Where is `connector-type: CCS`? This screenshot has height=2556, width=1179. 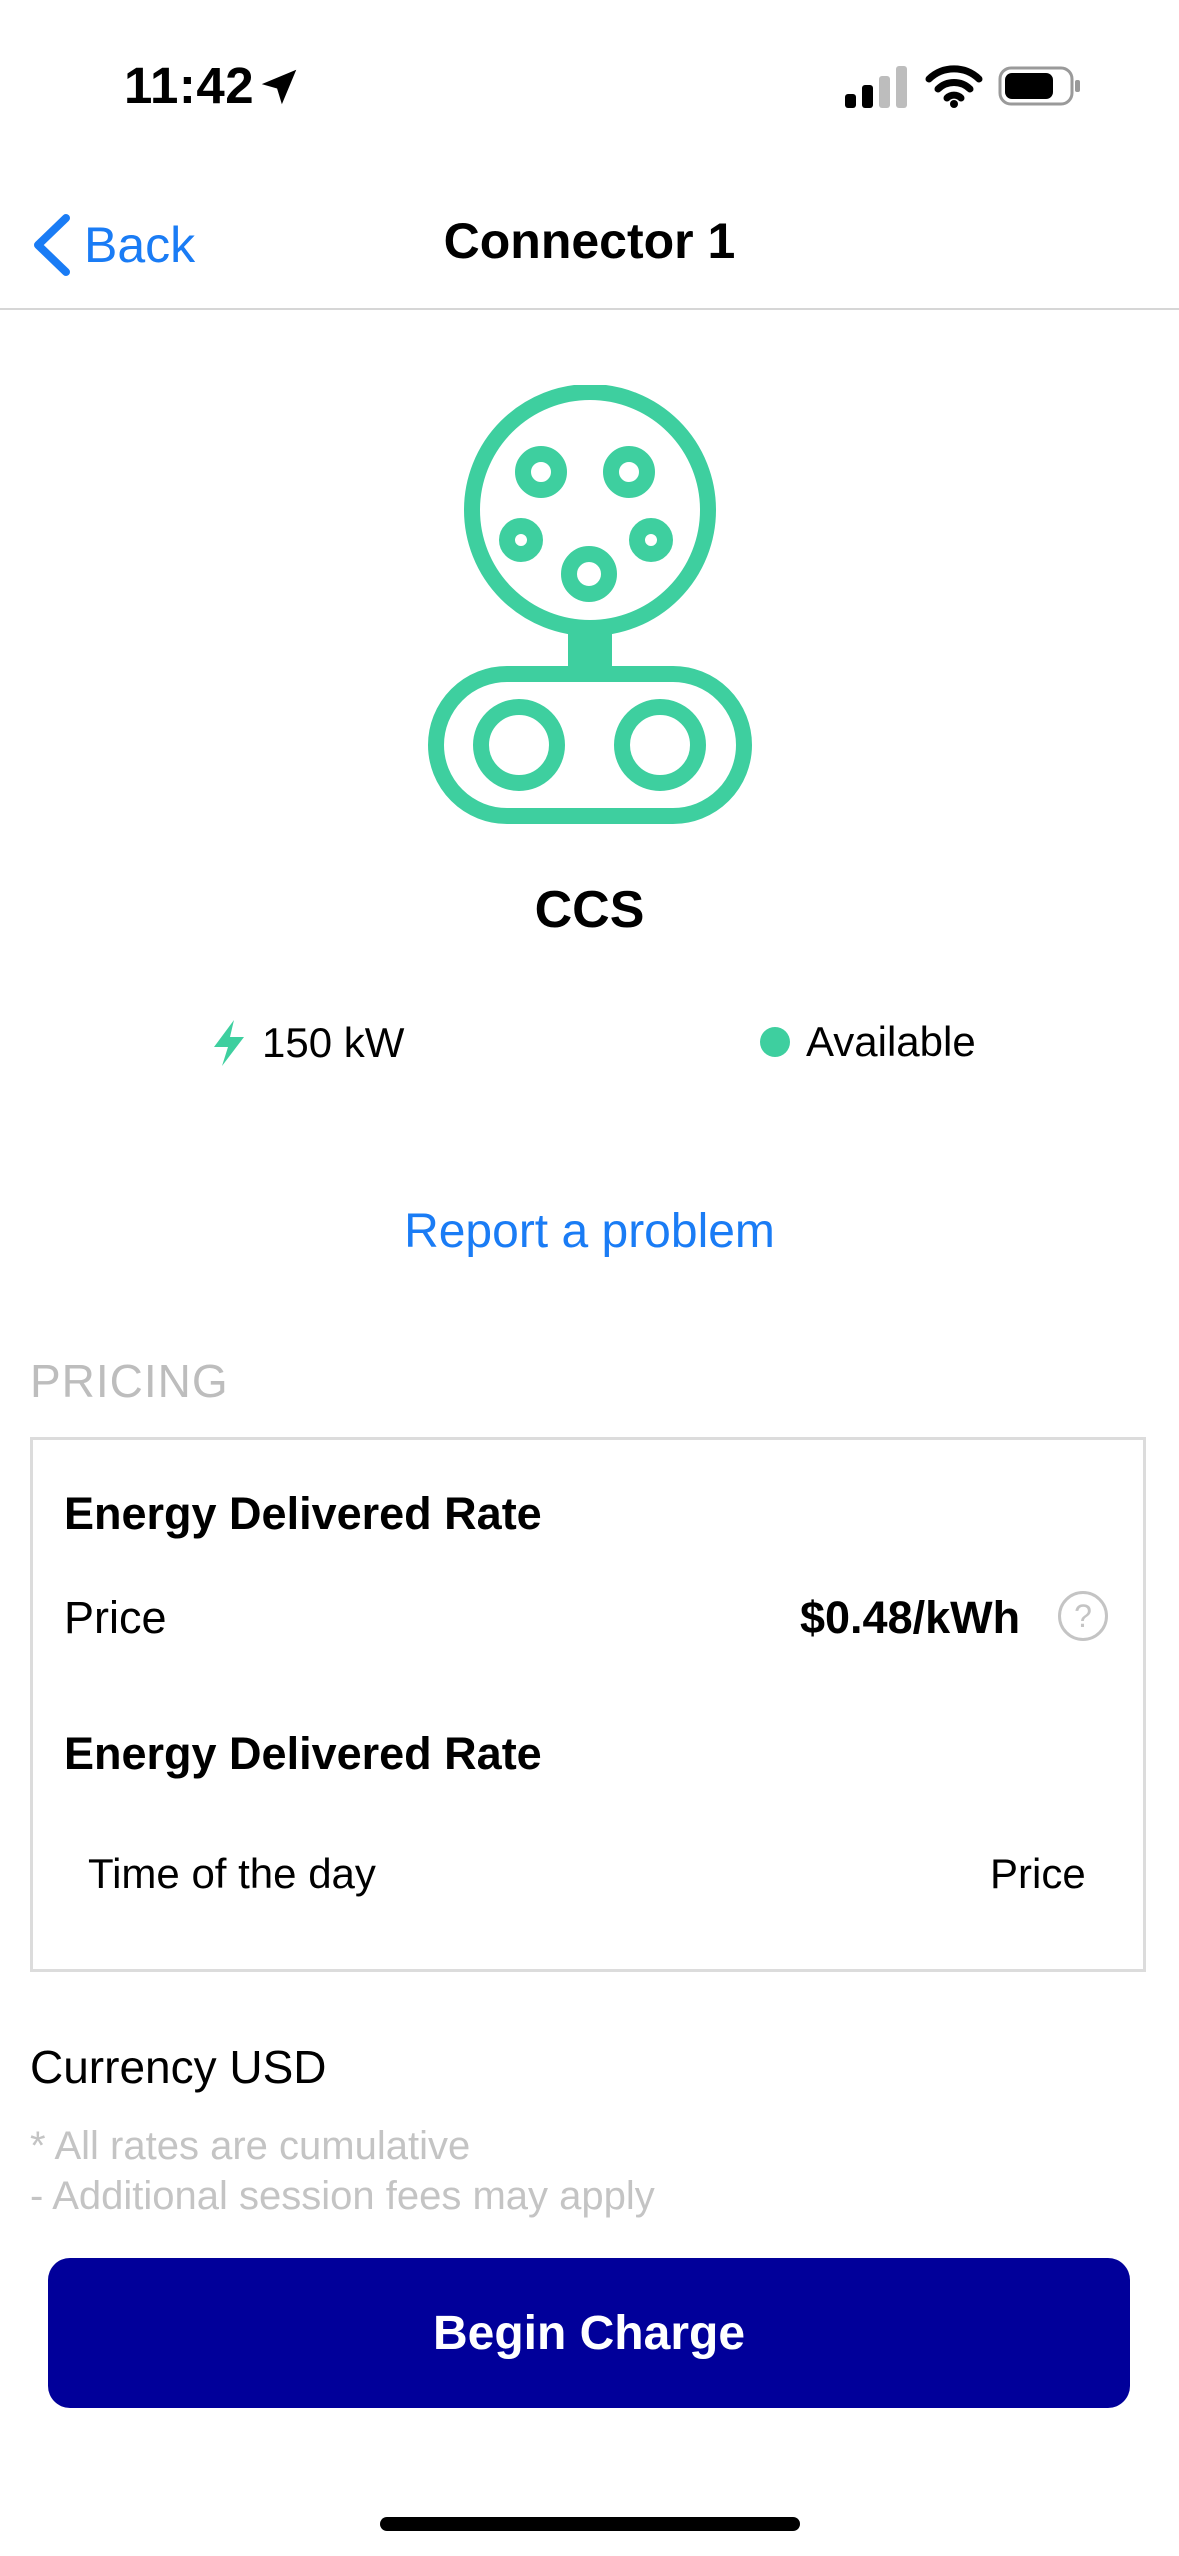
connector-type: CCS is located at coordinates (589, 910).